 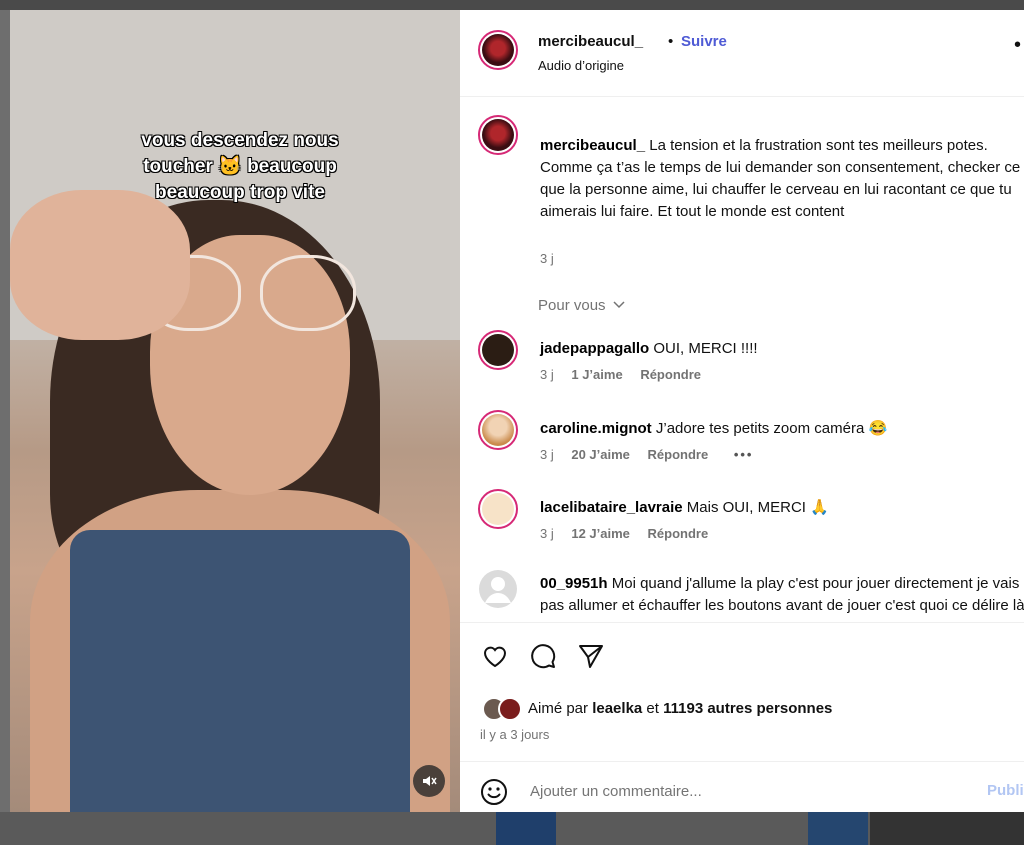 What do you see at coordinates (240, 140) in the screenshot?
I see `overlay-line: vous descendez nous` at bounding box center [240, 140].